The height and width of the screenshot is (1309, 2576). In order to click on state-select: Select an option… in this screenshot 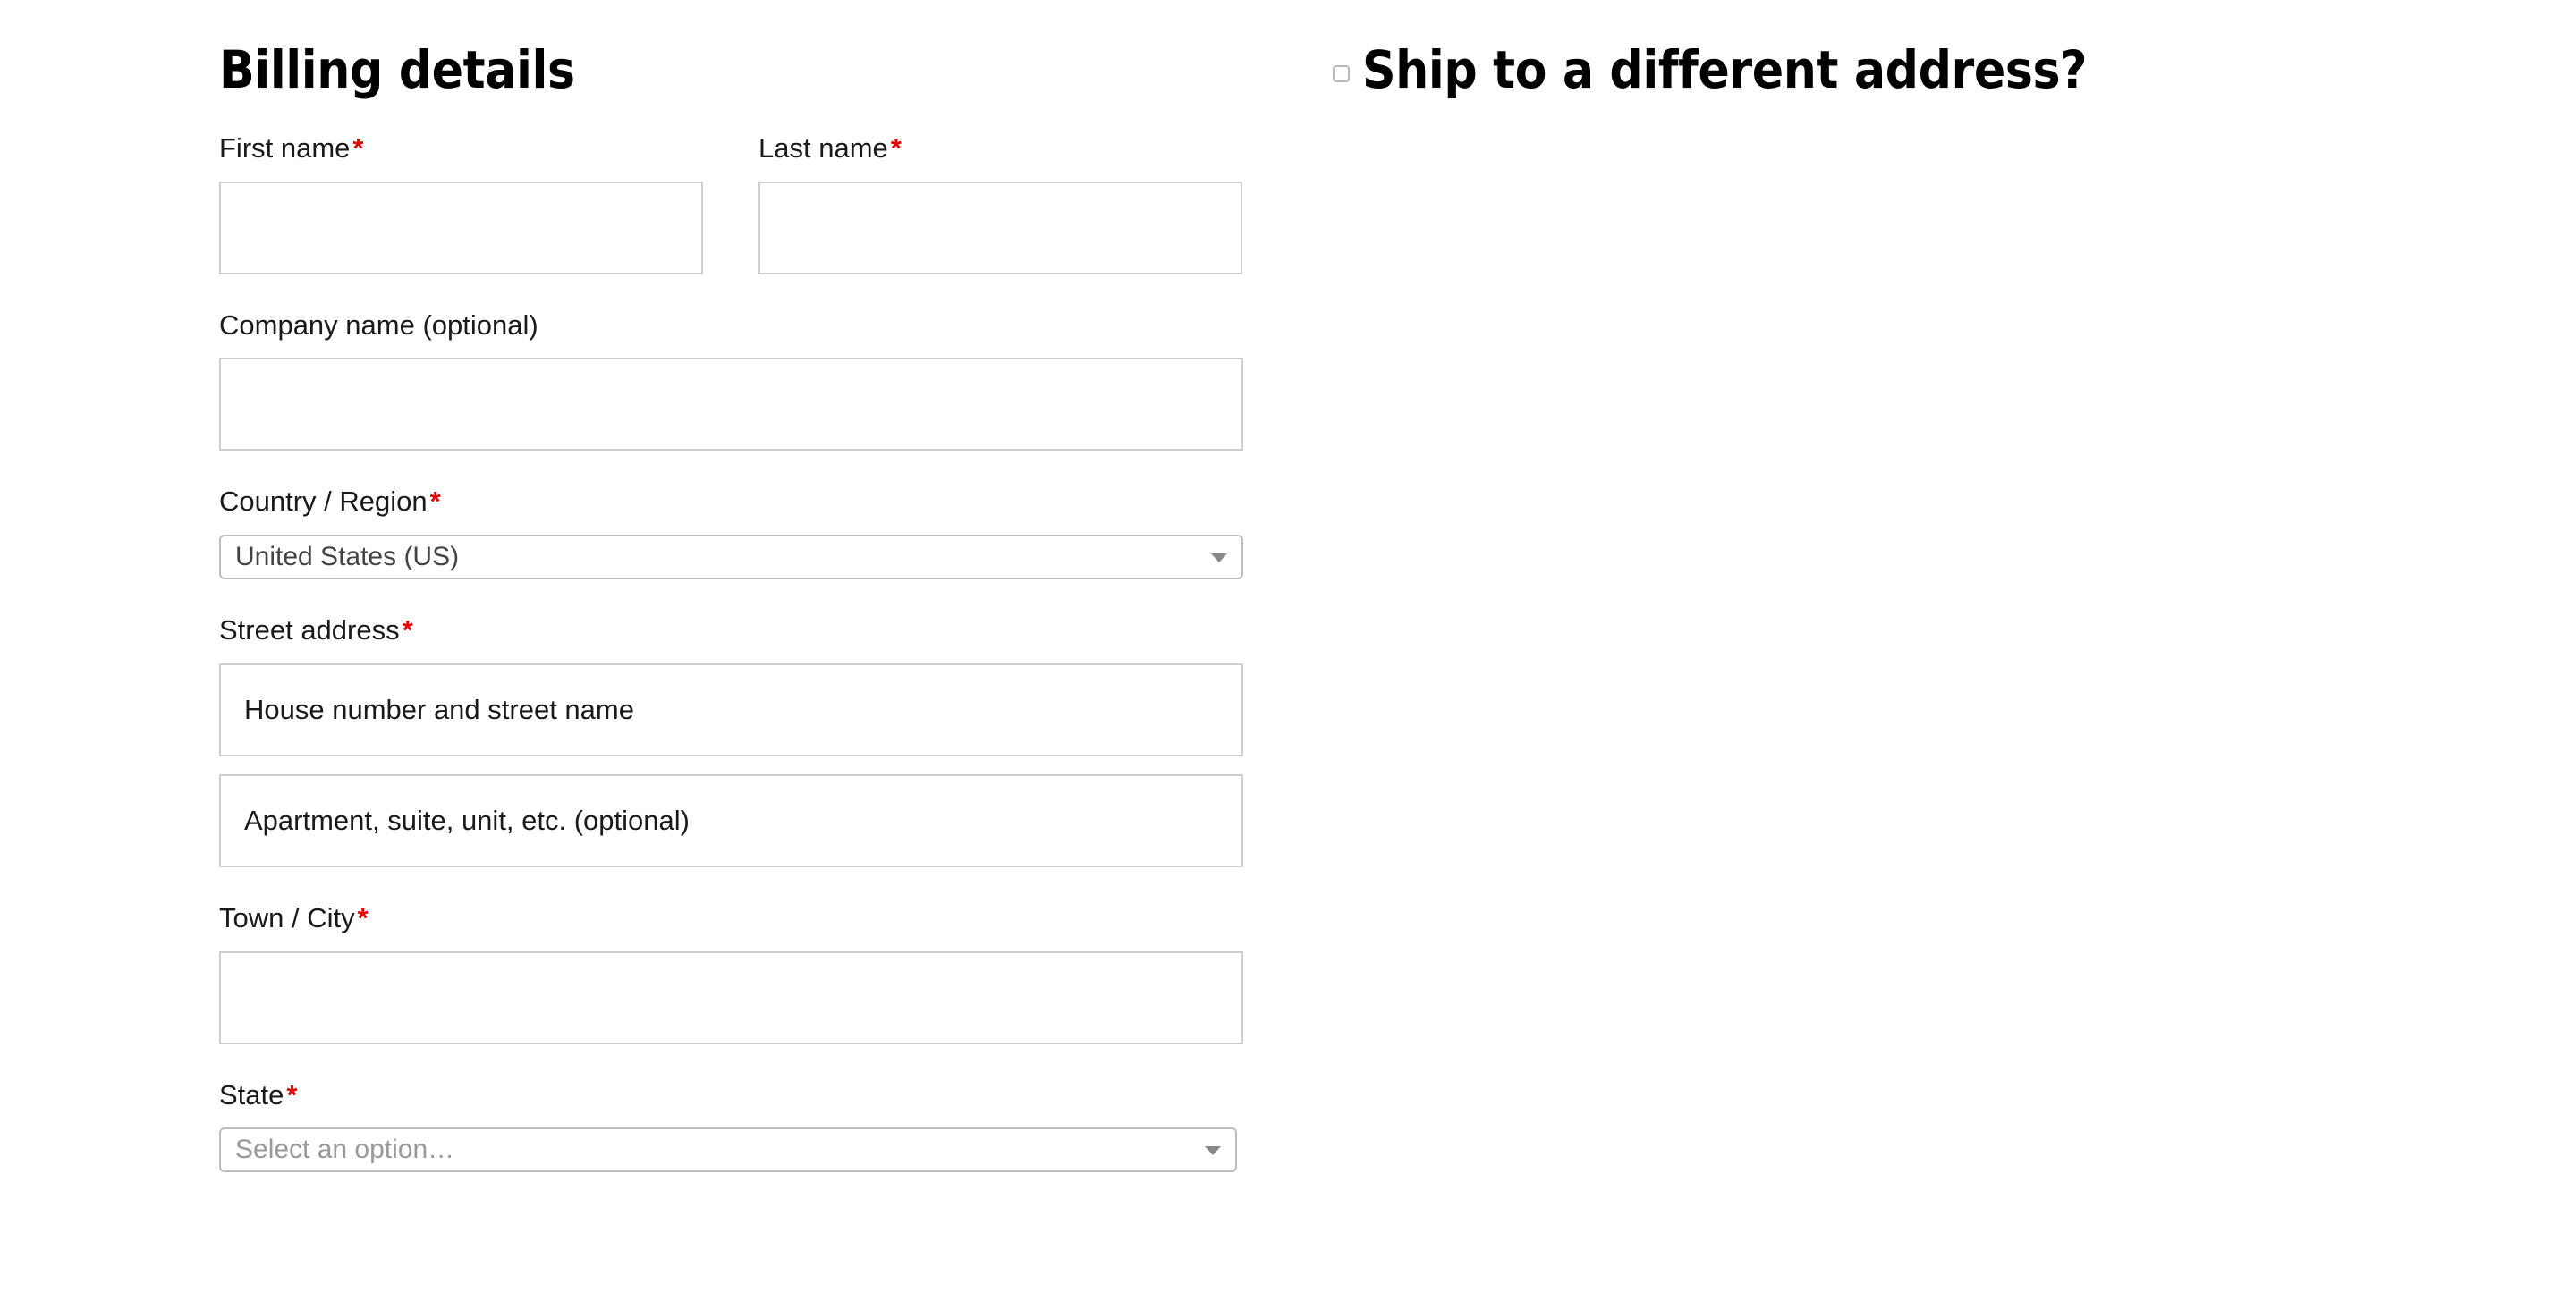, I will do `click(728, 1150)`.